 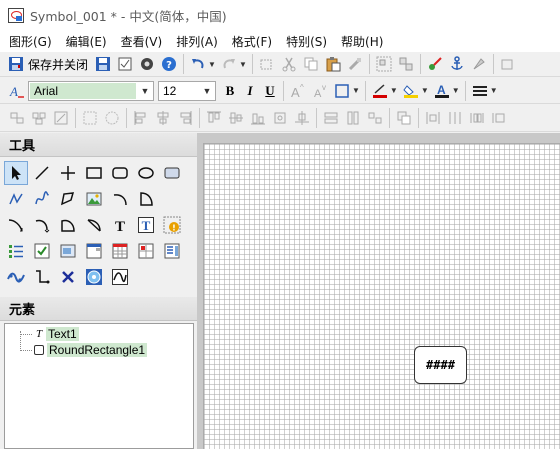 I want to click on ellipse-tool, so click(x=146, y=173).